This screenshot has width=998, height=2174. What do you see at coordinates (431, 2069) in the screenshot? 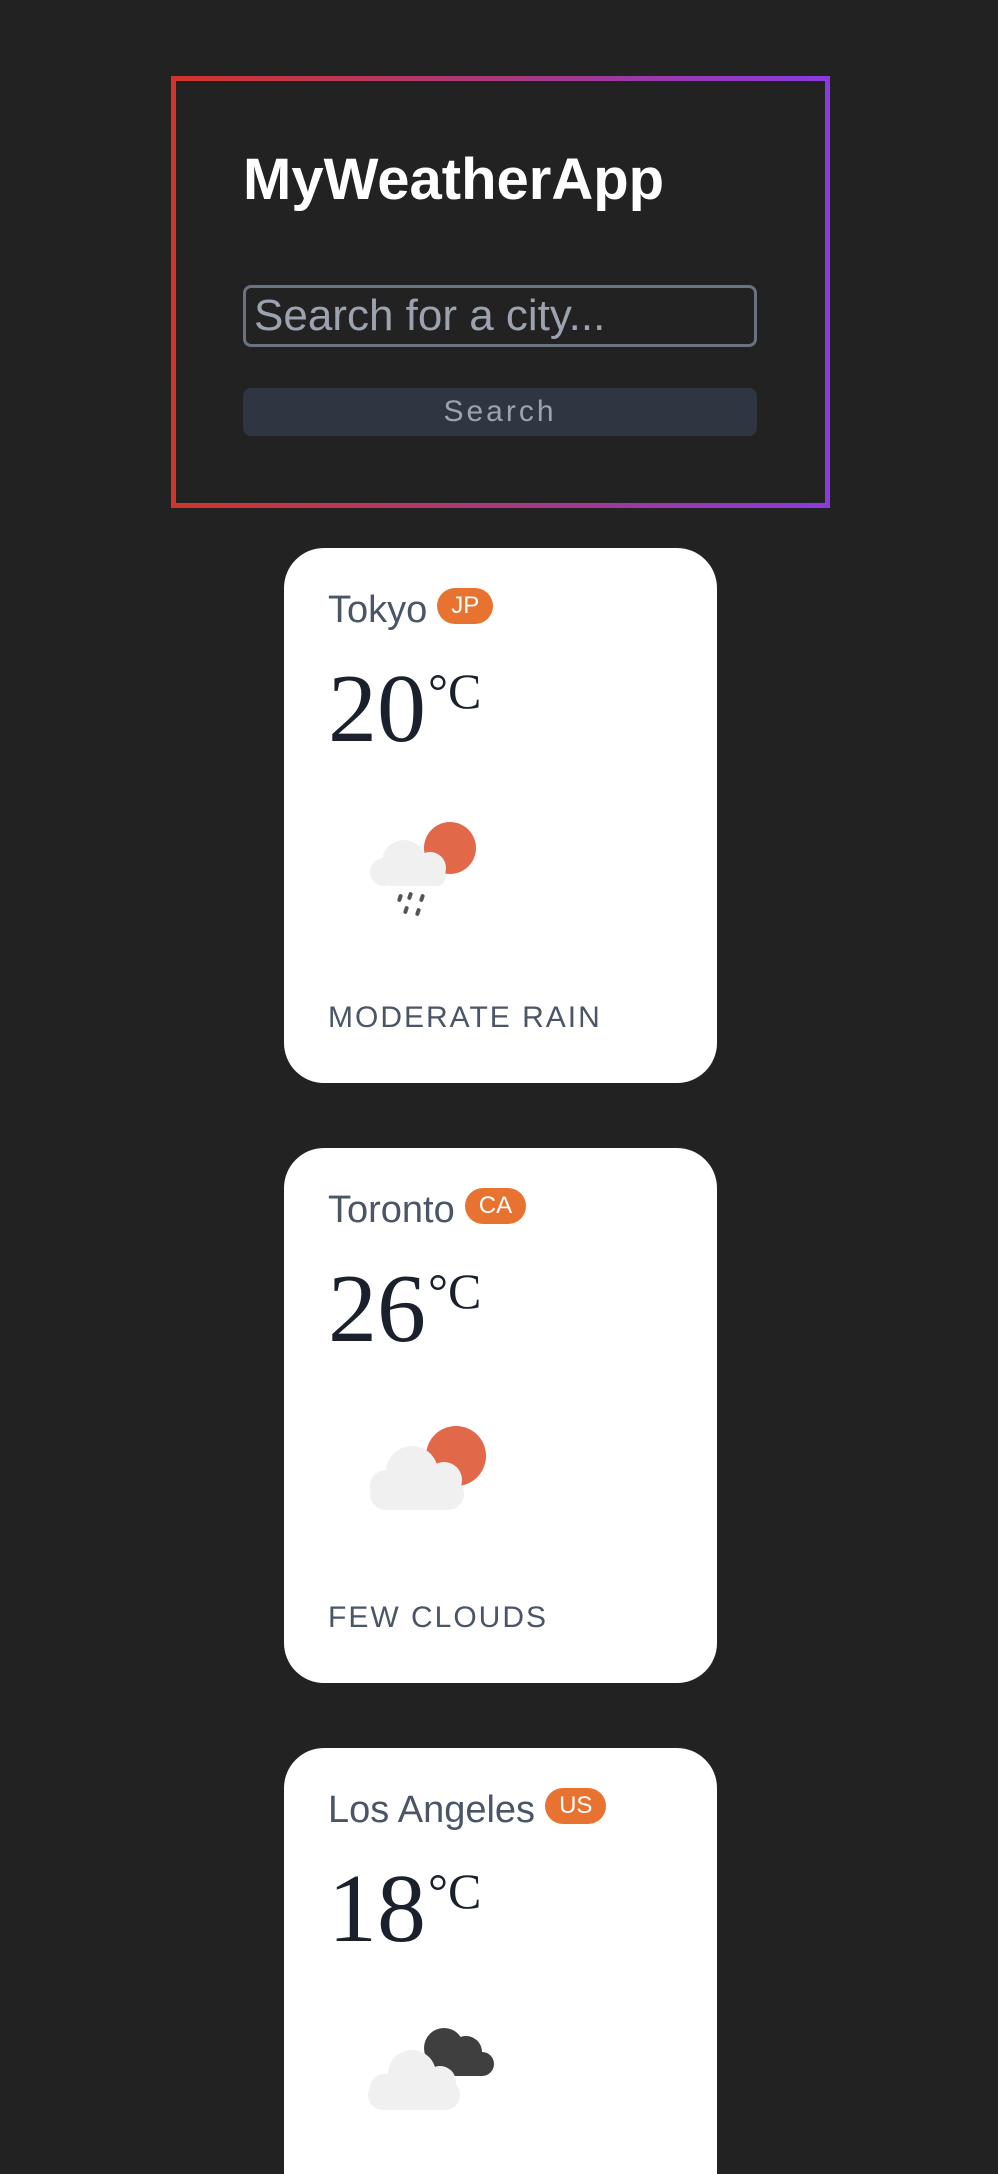
I see `broken-clouds-icon` at bounding box center [431, 2069].